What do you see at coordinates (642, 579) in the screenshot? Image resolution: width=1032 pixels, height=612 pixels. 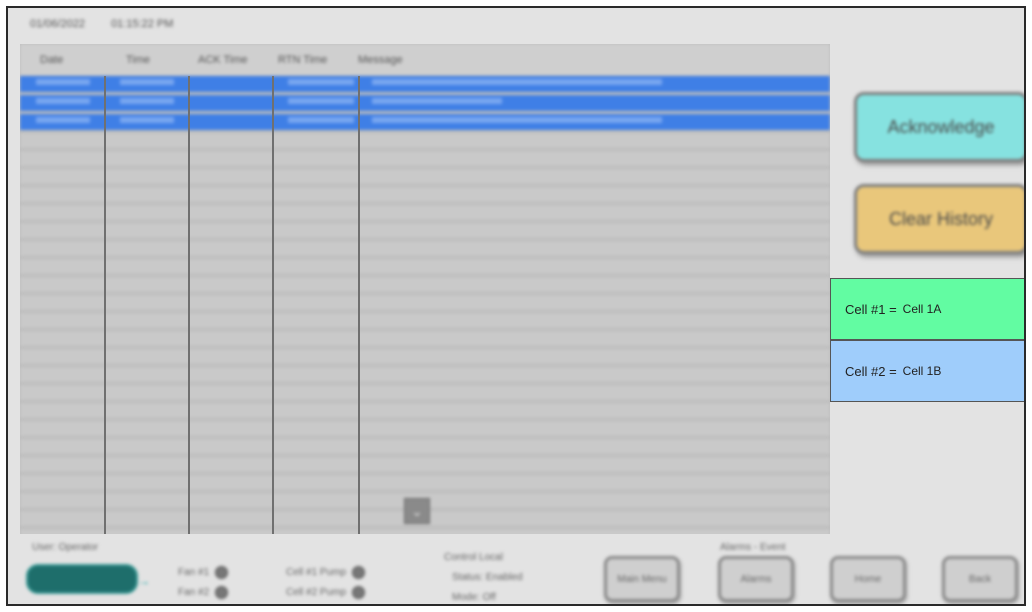 I see `main-menu-button: Main Menu` at bounding box center [642, 579].